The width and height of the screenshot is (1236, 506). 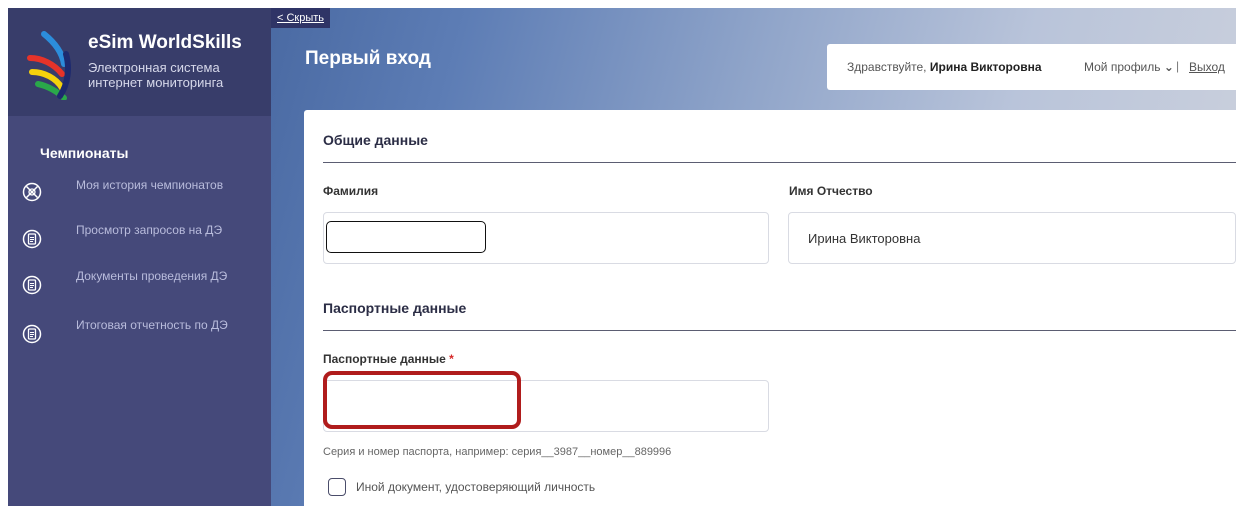 I want to click on other-document-checkbox, so click(x=337, y=487).